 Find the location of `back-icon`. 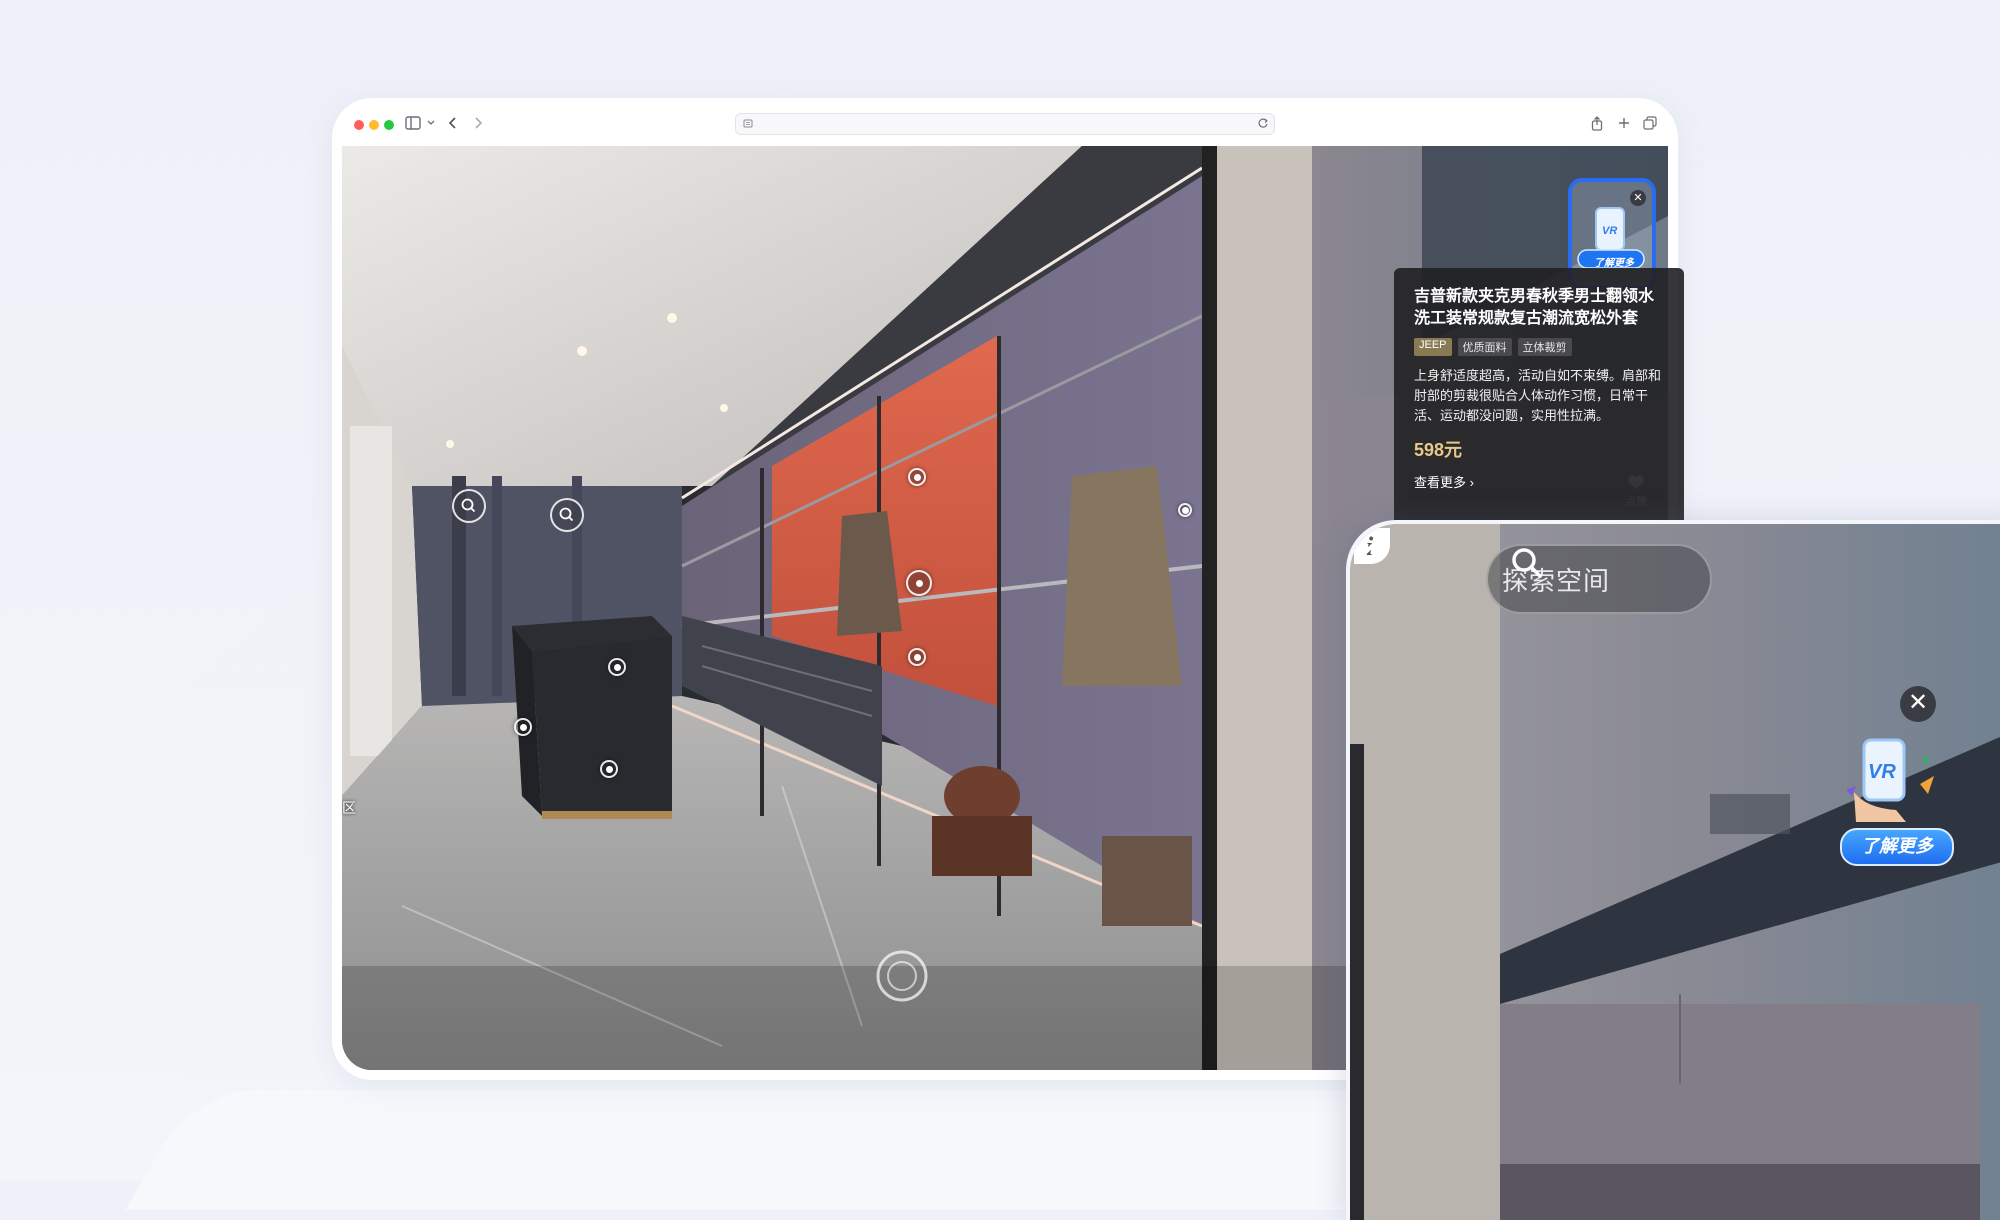

back-icon is located at coordinates (453, 123).